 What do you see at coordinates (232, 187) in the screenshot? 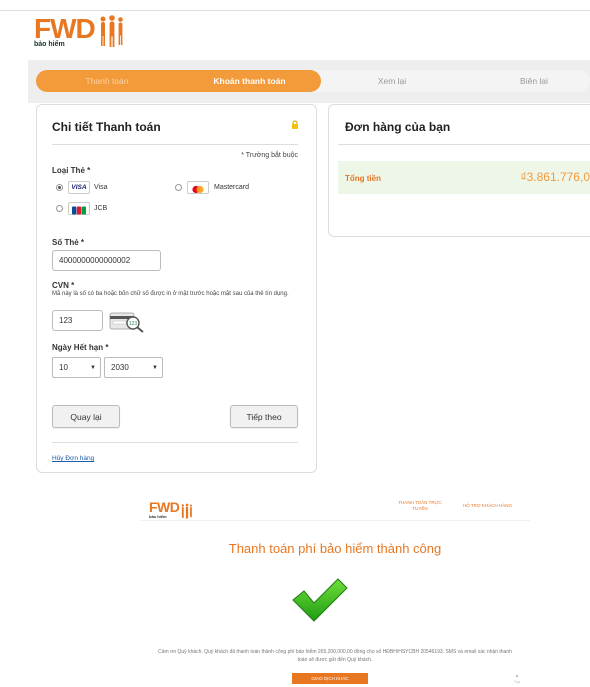
I see `mastercard-label: Mastercard` at bounding box center [232, 187].